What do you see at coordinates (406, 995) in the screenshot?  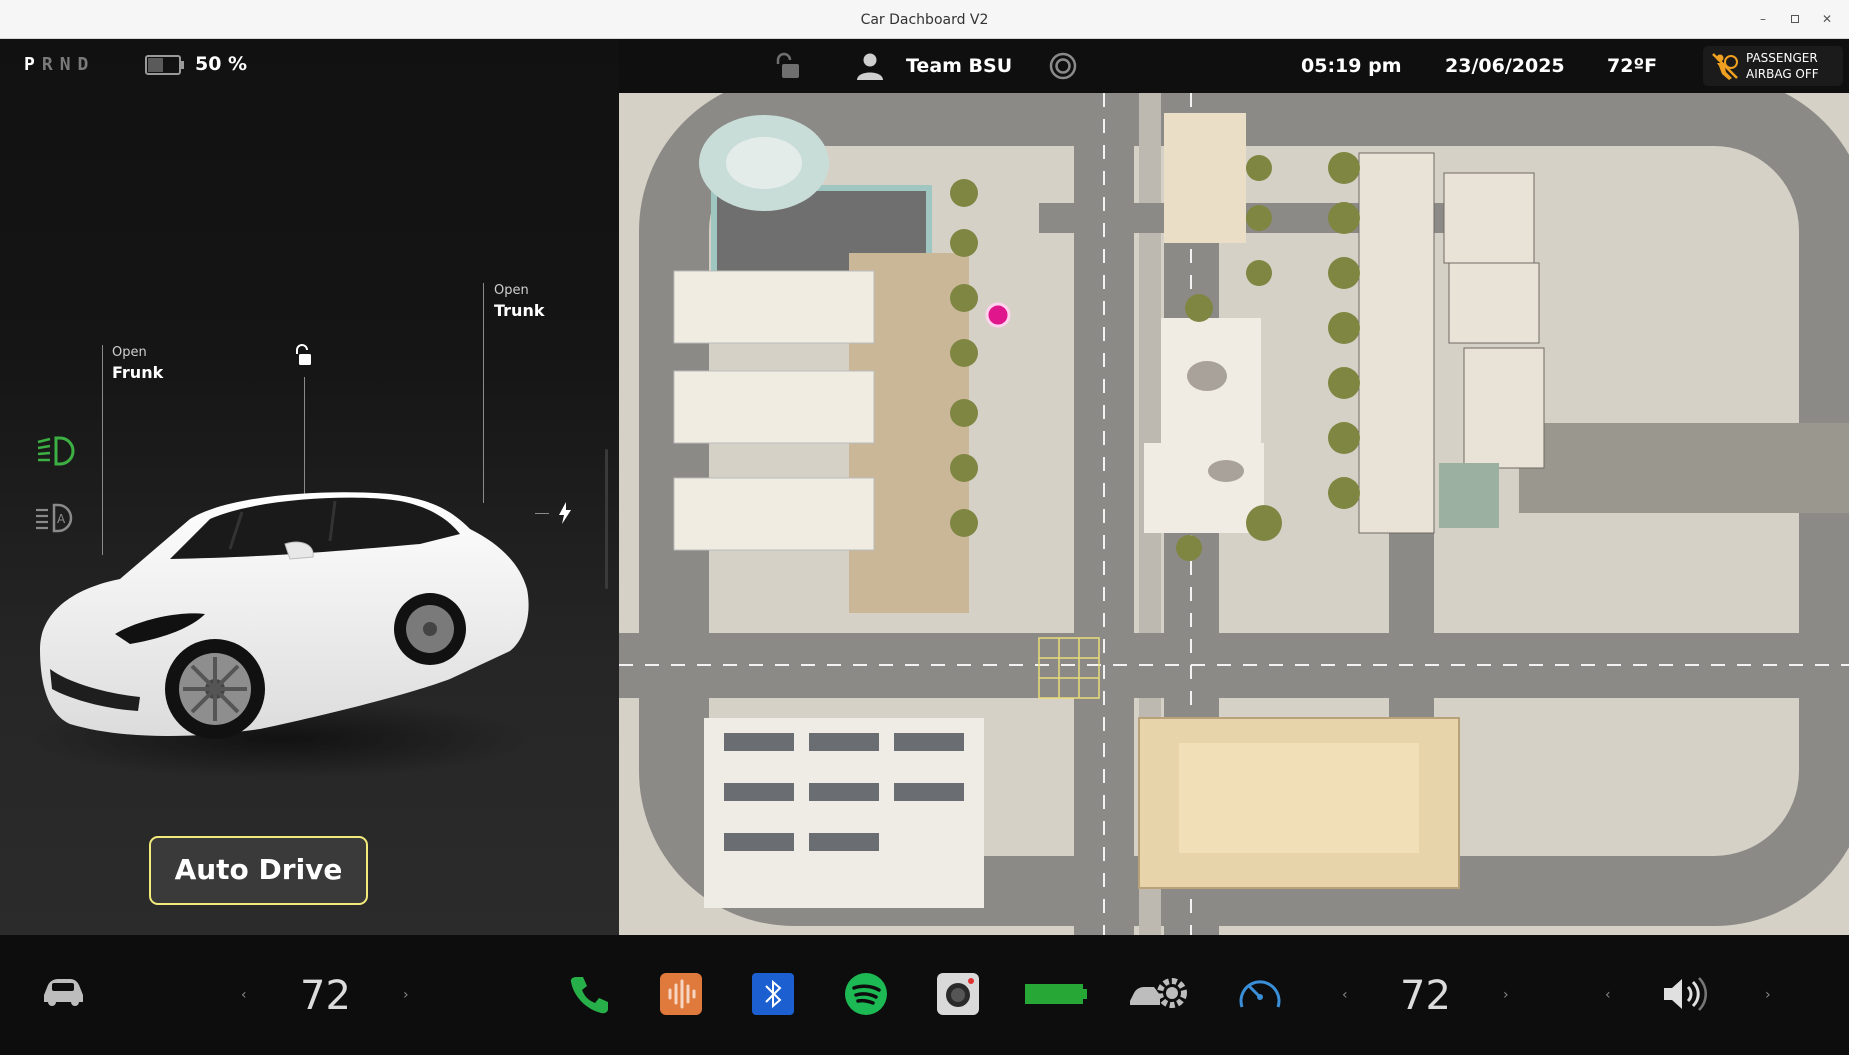 I see `driver-temp-up-button: ›` at bounding box center [406, 995].